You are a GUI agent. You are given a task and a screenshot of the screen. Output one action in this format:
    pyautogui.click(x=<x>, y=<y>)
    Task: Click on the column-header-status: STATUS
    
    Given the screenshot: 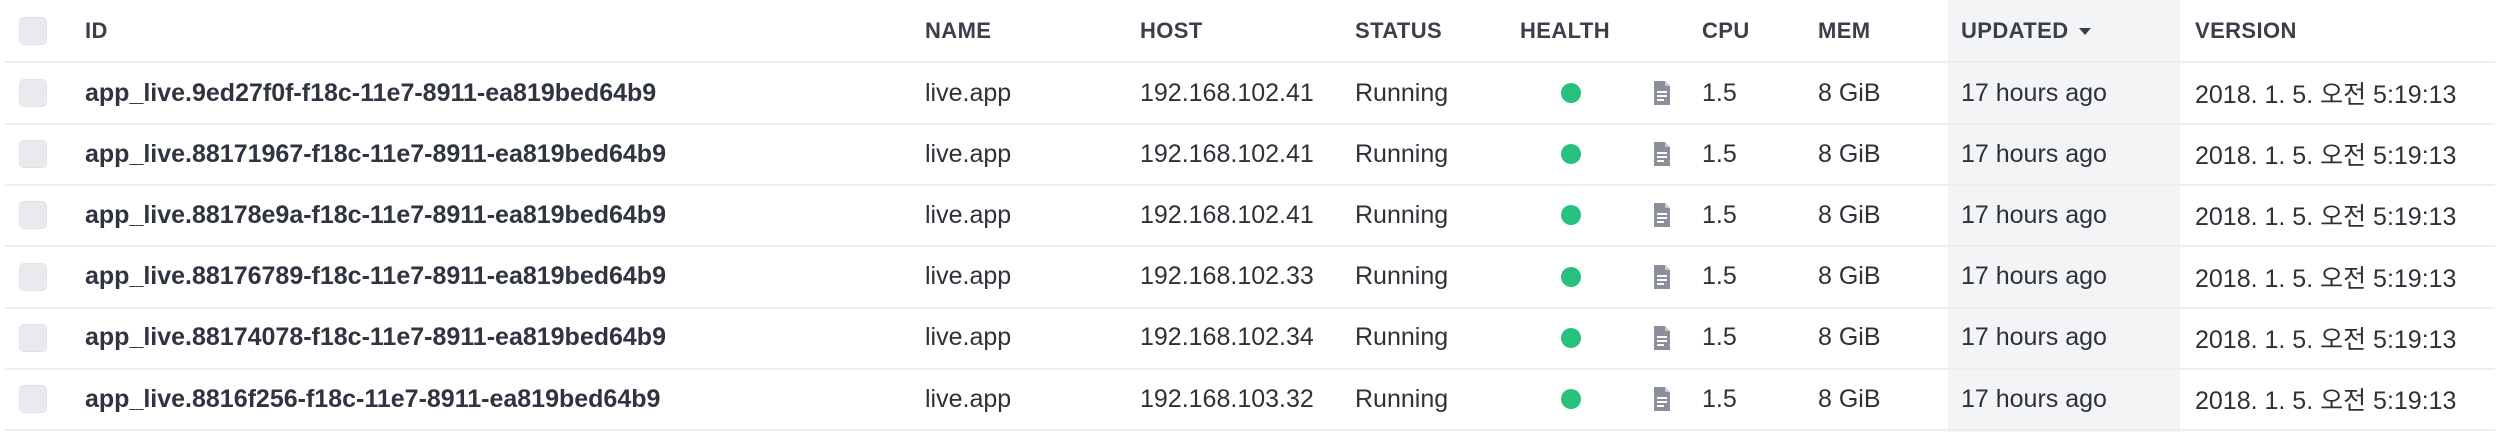 What is the action you would take?
    pyautogui.click(x=1398, y=30)
    